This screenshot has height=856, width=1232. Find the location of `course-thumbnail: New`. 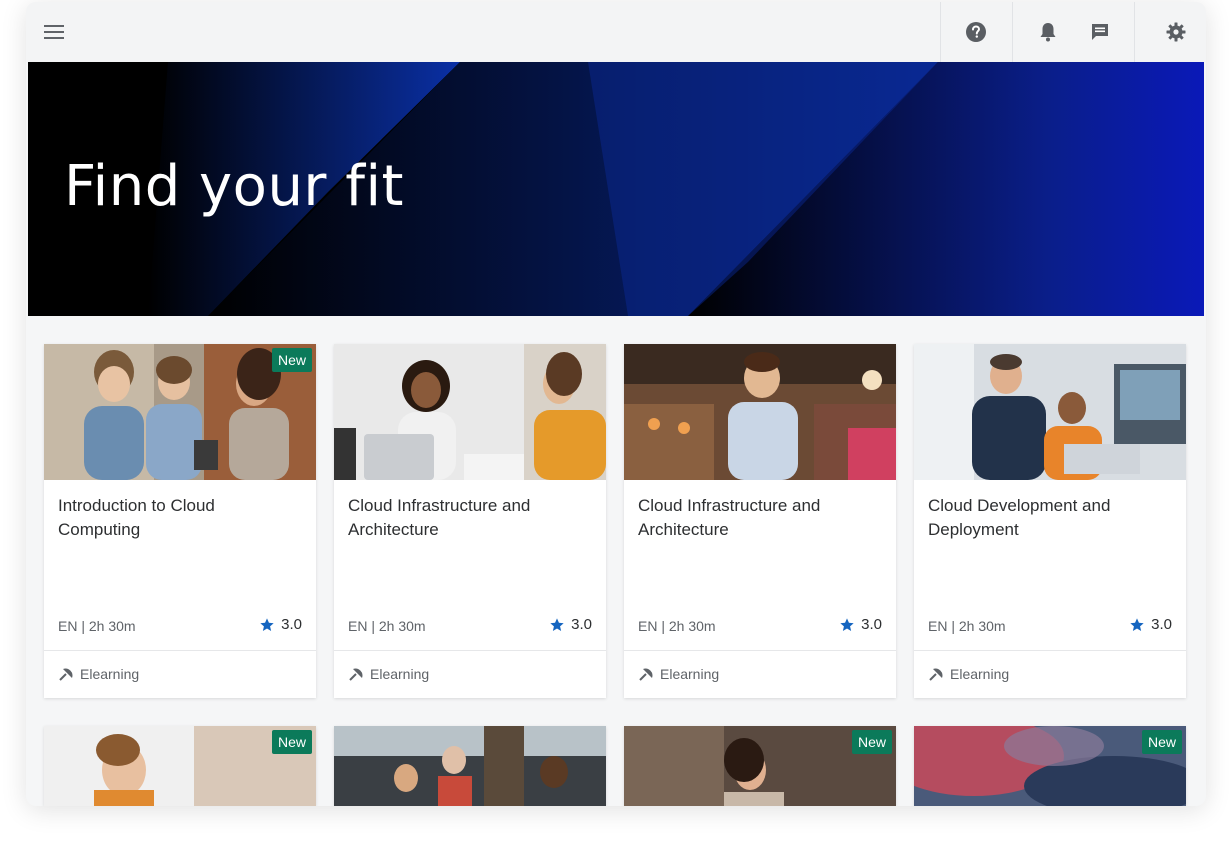

course-thumbnail: New is located at coordinates (180, 412).